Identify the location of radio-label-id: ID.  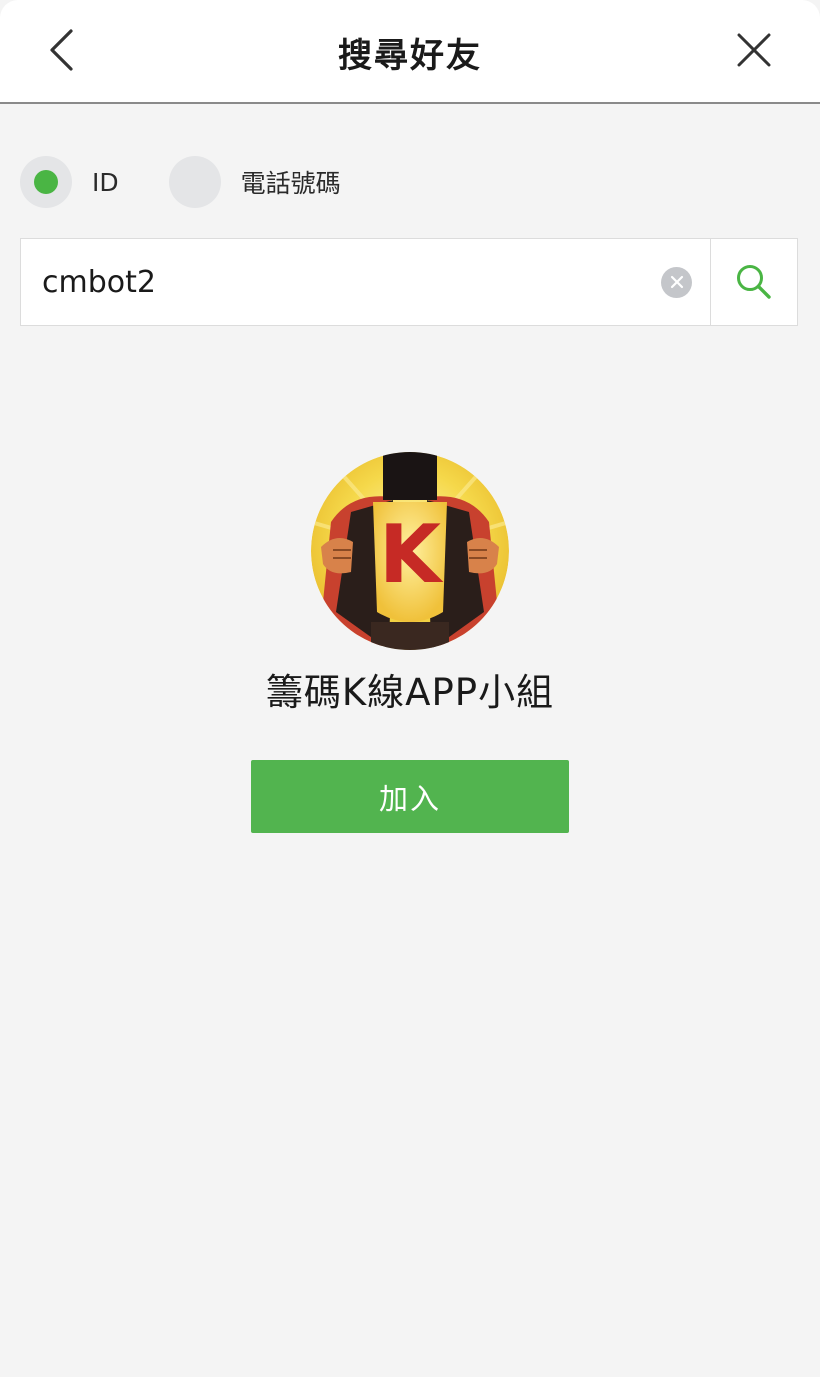
(105, 182).